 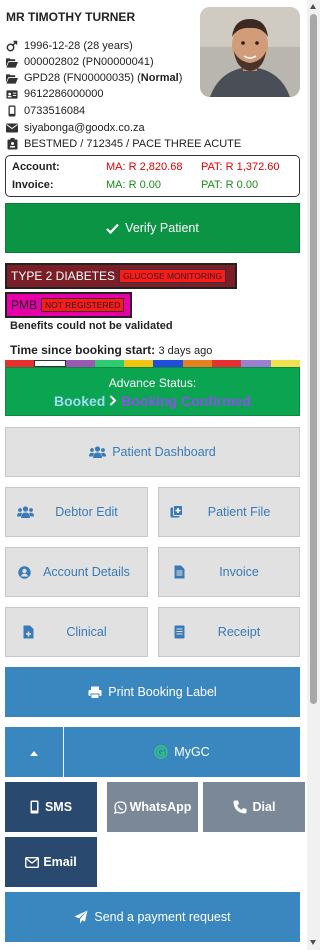 What do you see at coordinates (86, 632) in the screenshot?
I see `clinical-label: Clinical` at bounding box center [86, 632].